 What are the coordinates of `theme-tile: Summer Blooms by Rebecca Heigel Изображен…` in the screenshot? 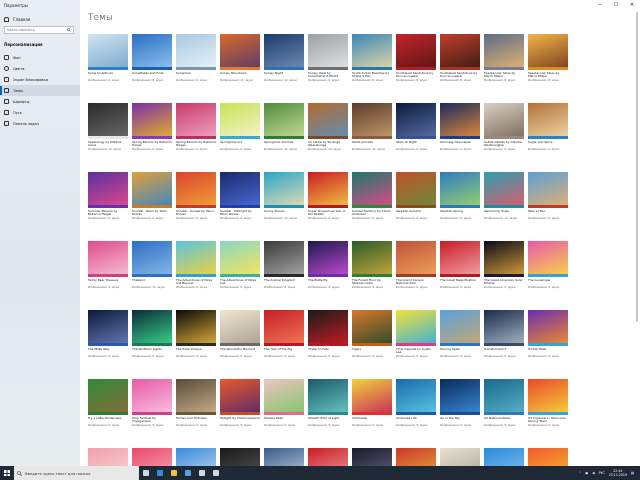 It's located at (108, 200).